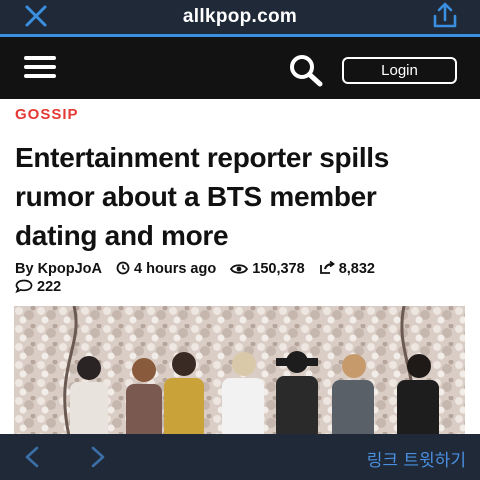 The width and height of the screenshot is (480, 480). I want to click on timestamp: 4 hours ago, so click(166, 269).